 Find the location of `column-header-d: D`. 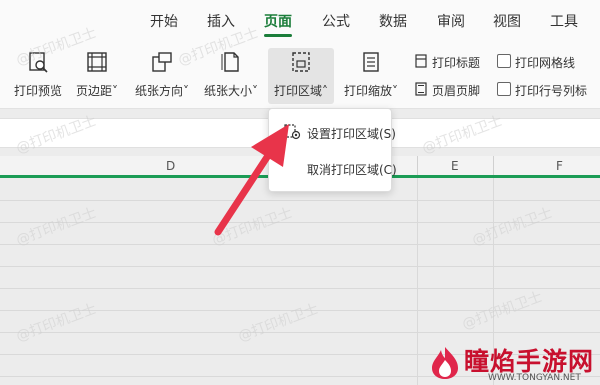

column-header-d: D is located at coordinates (170, 166).